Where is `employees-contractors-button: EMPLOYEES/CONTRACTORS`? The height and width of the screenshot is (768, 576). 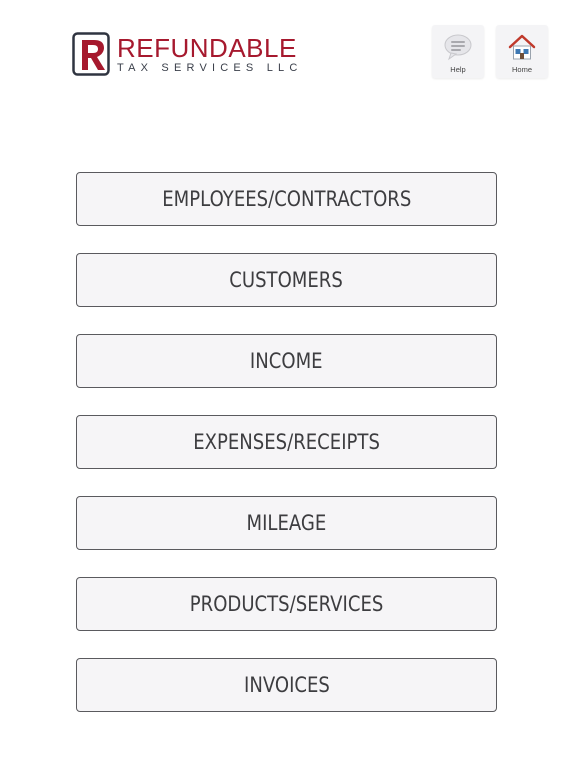
employees-contractors-button: EMPLOYEES/CONTRACTORS is located at coordinates (286, 199).